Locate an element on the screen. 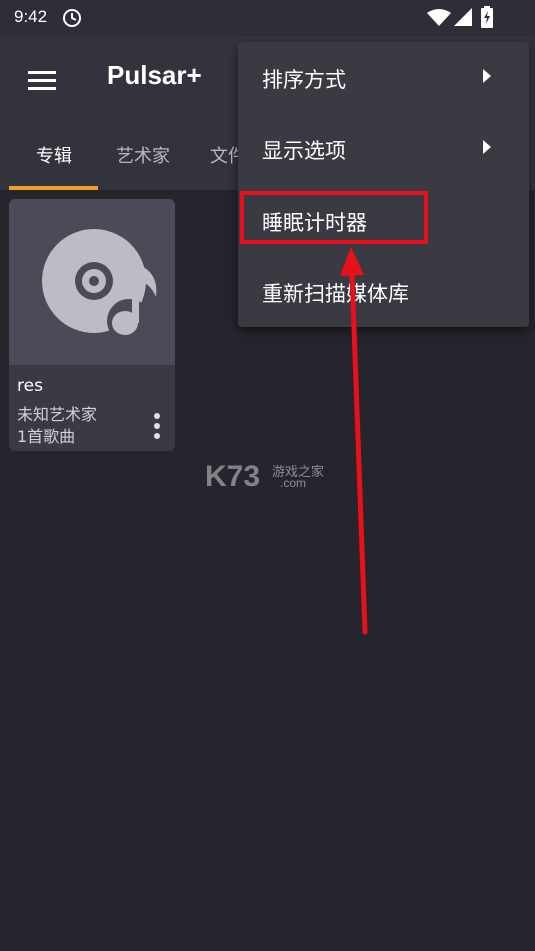 This screenshot has width=535, height=951. annotation-arrow-icon is located at coordinates (354, 441).